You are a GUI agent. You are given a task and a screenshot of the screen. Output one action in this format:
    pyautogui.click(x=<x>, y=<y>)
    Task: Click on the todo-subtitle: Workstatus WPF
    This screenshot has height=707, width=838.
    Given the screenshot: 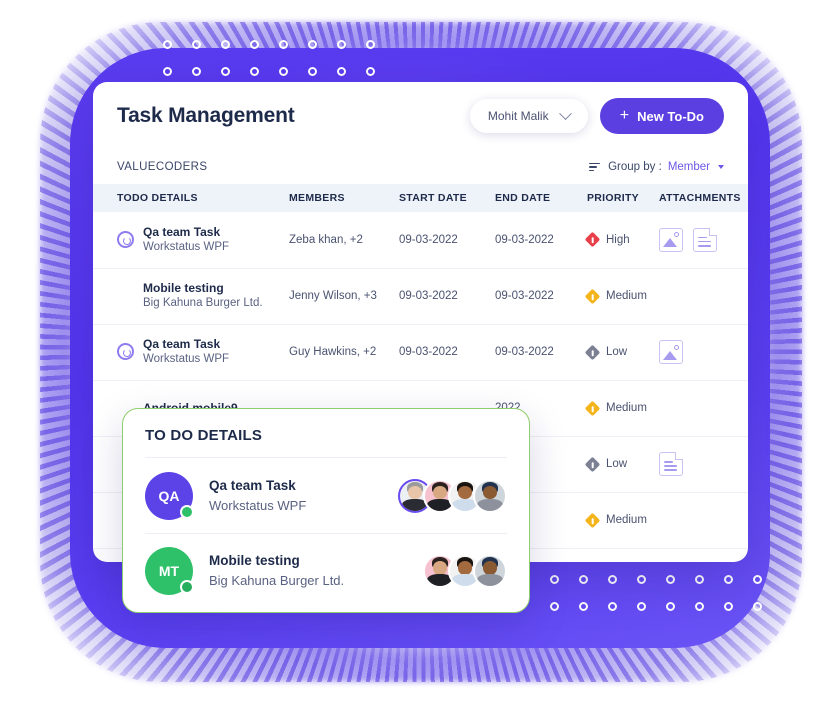 What is the action you would take?
    pyautogui.click(x=186, y=247)
    